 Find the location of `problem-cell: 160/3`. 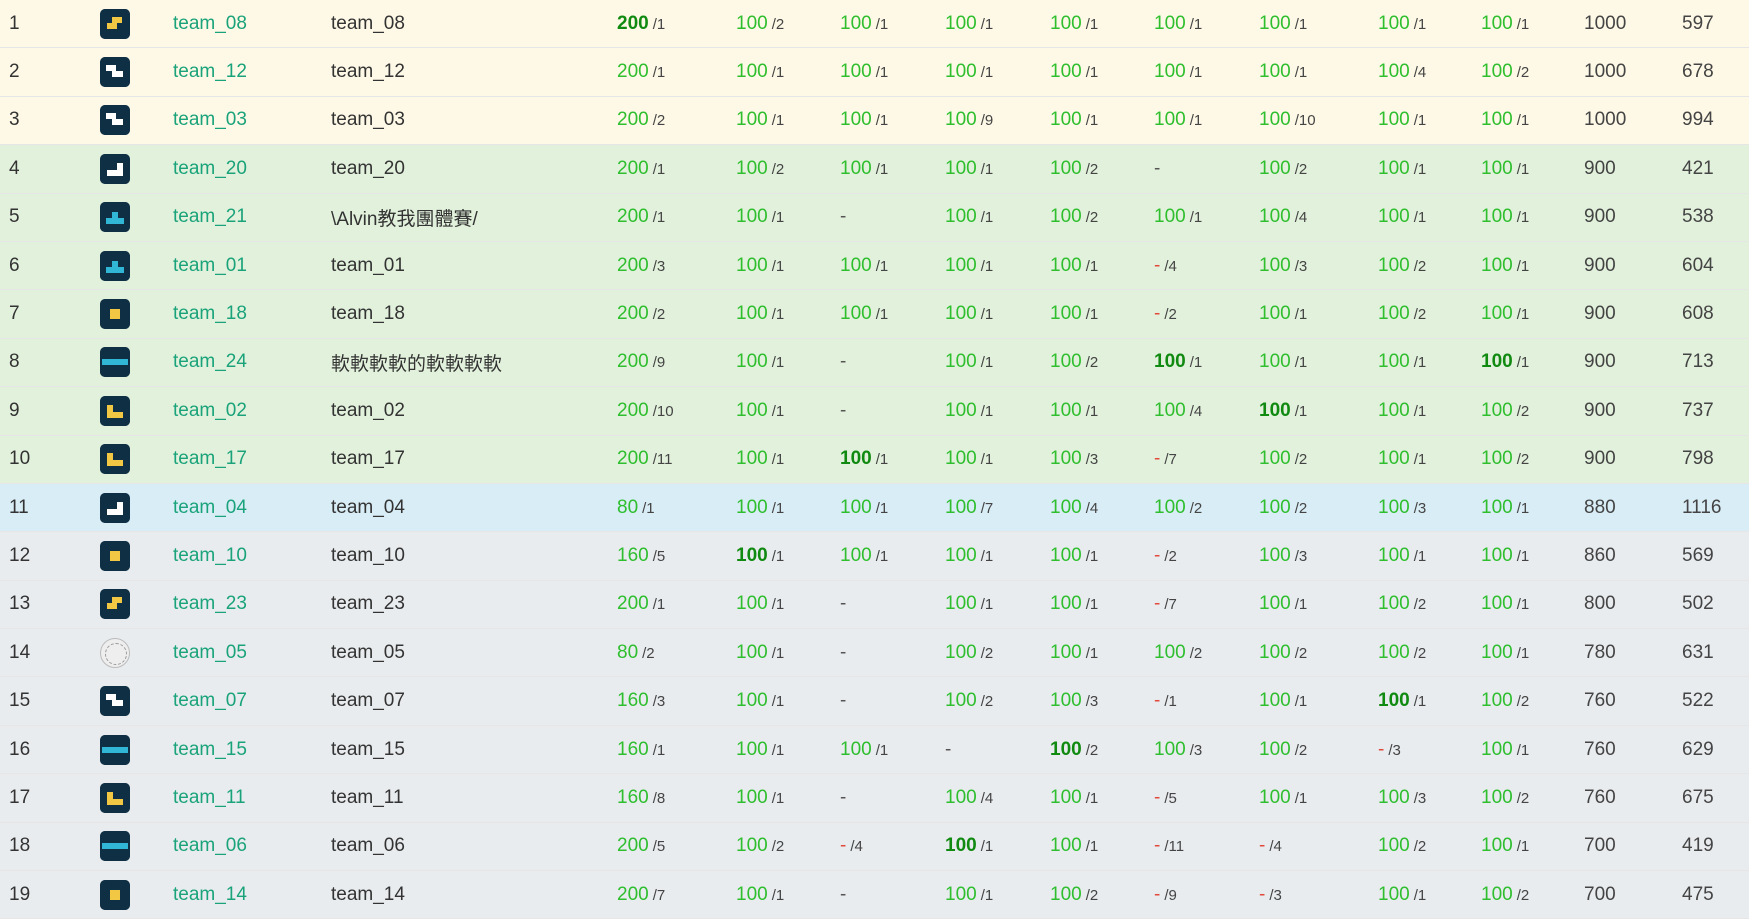

problem-cell: 160/3 is located at coordinates (676, 701).